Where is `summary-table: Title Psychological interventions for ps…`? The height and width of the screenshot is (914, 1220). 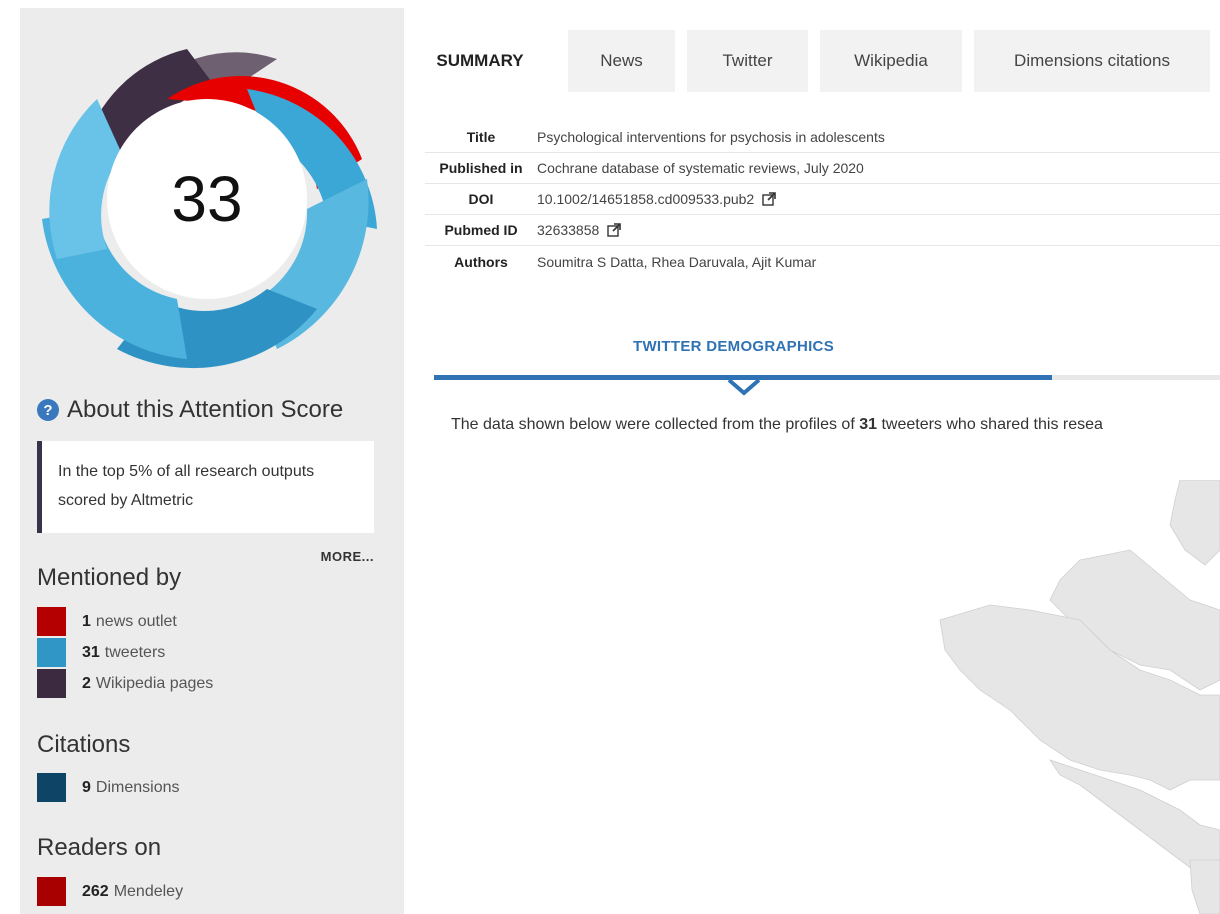
summary-table: Title Psychological interventions for ps… is located at coordinates (822, 199).